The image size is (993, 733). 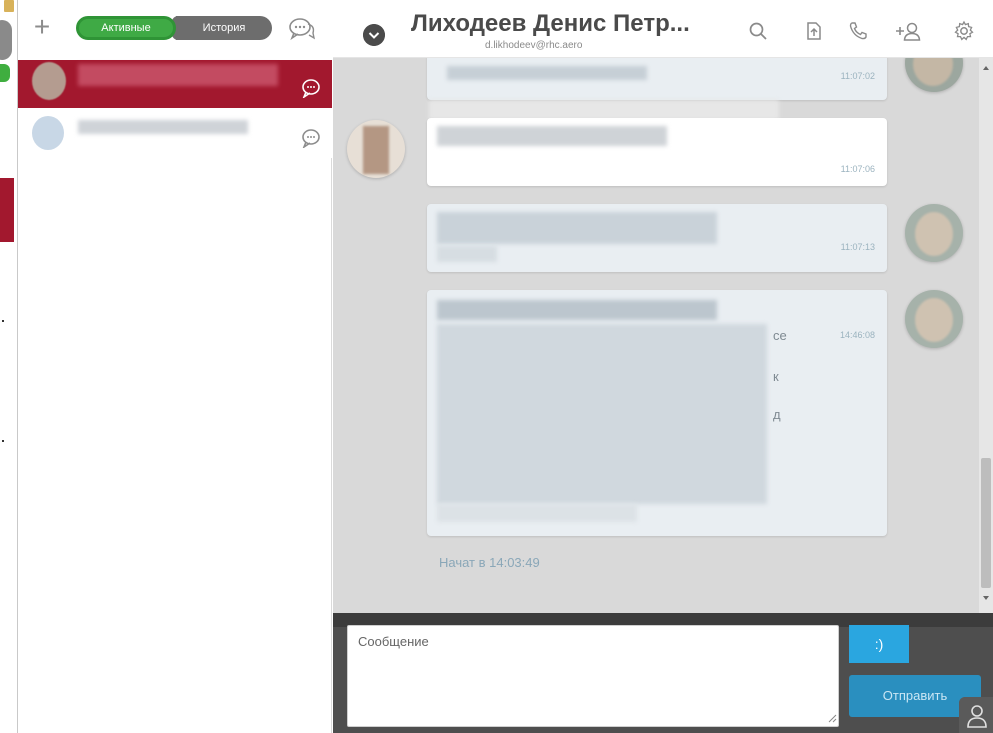 I want to click on app-side-strip, so click(x=9, y=366).